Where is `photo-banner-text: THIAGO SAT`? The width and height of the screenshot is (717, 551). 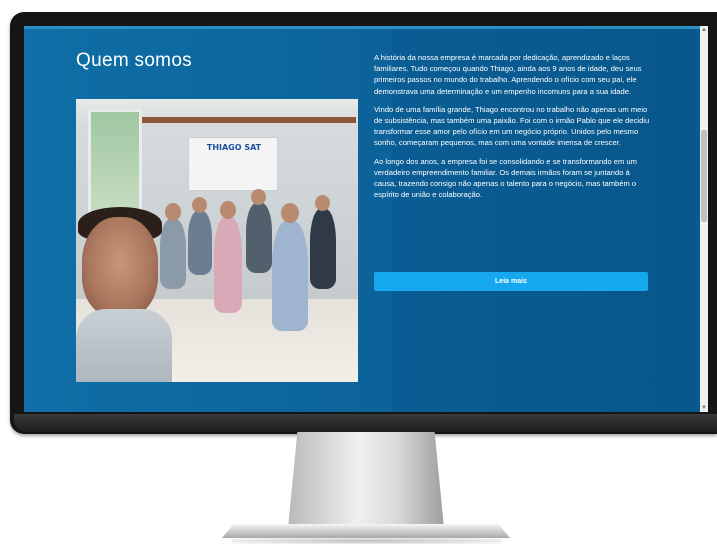
photo-banner-text: THIAGO SAT is located at coordinates (234, 147).